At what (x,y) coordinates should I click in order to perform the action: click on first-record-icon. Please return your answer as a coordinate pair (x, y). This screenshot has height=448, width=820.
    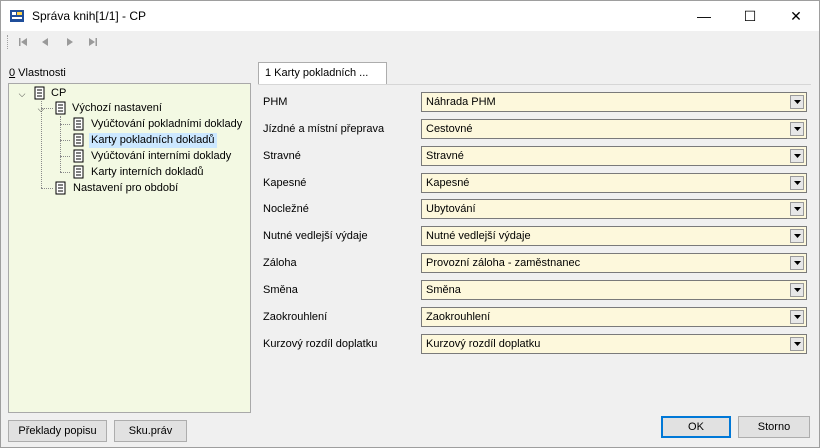
    Looking at the image, I should click on (23, 42).